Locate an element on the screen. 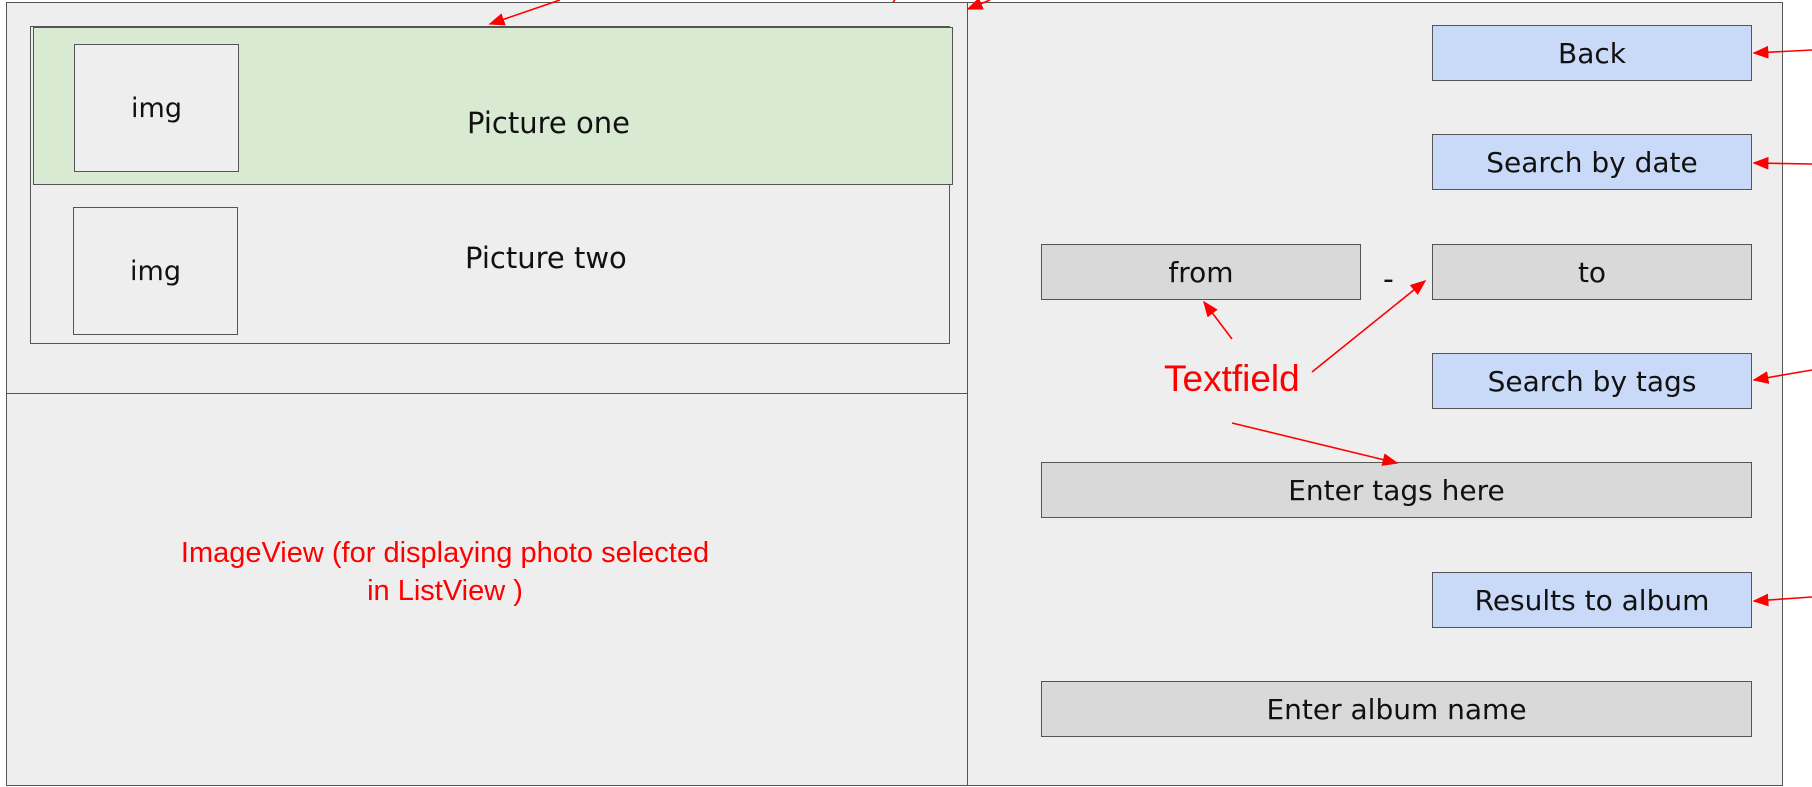 This screenshot has width=1812, height=787. arrow-to-search-date is located at coordinates (1782, 163).